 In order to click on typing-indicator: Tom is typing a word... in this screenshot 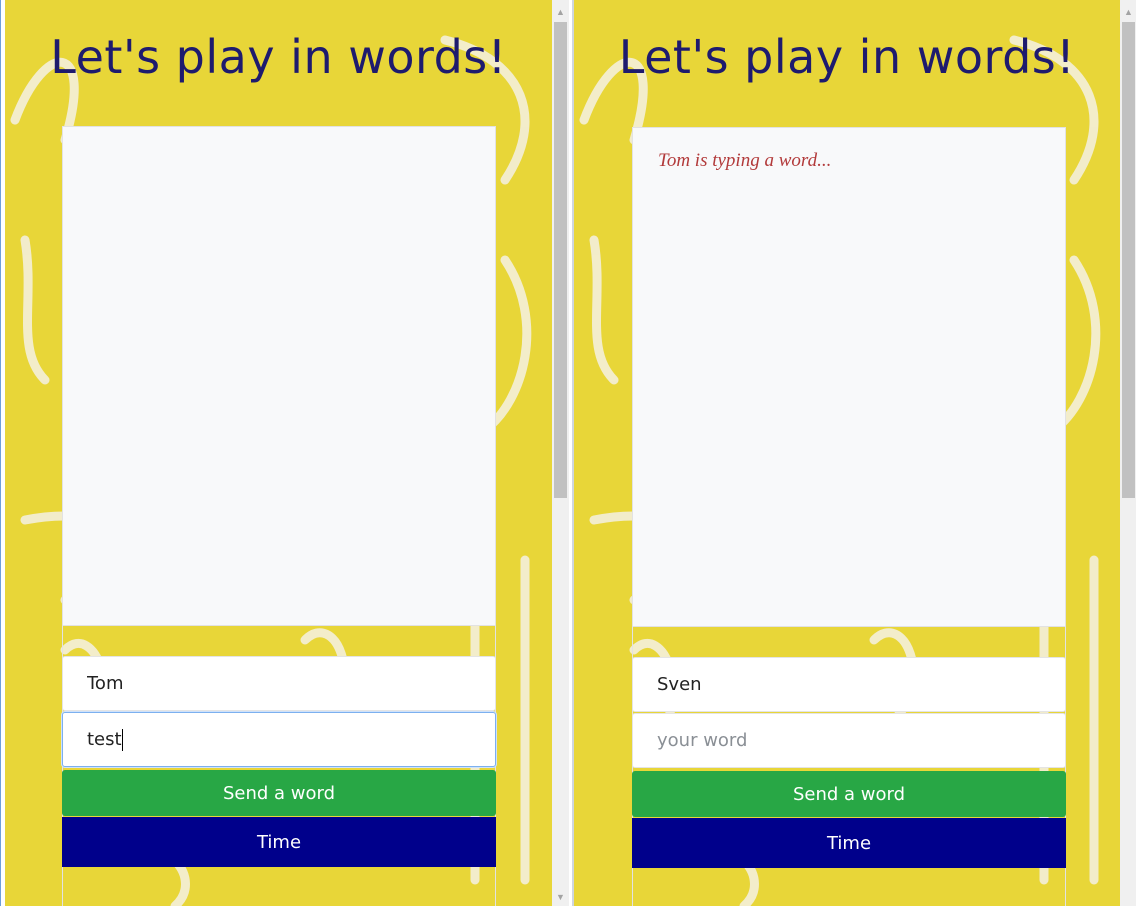, I will do `click(745, 160)`.